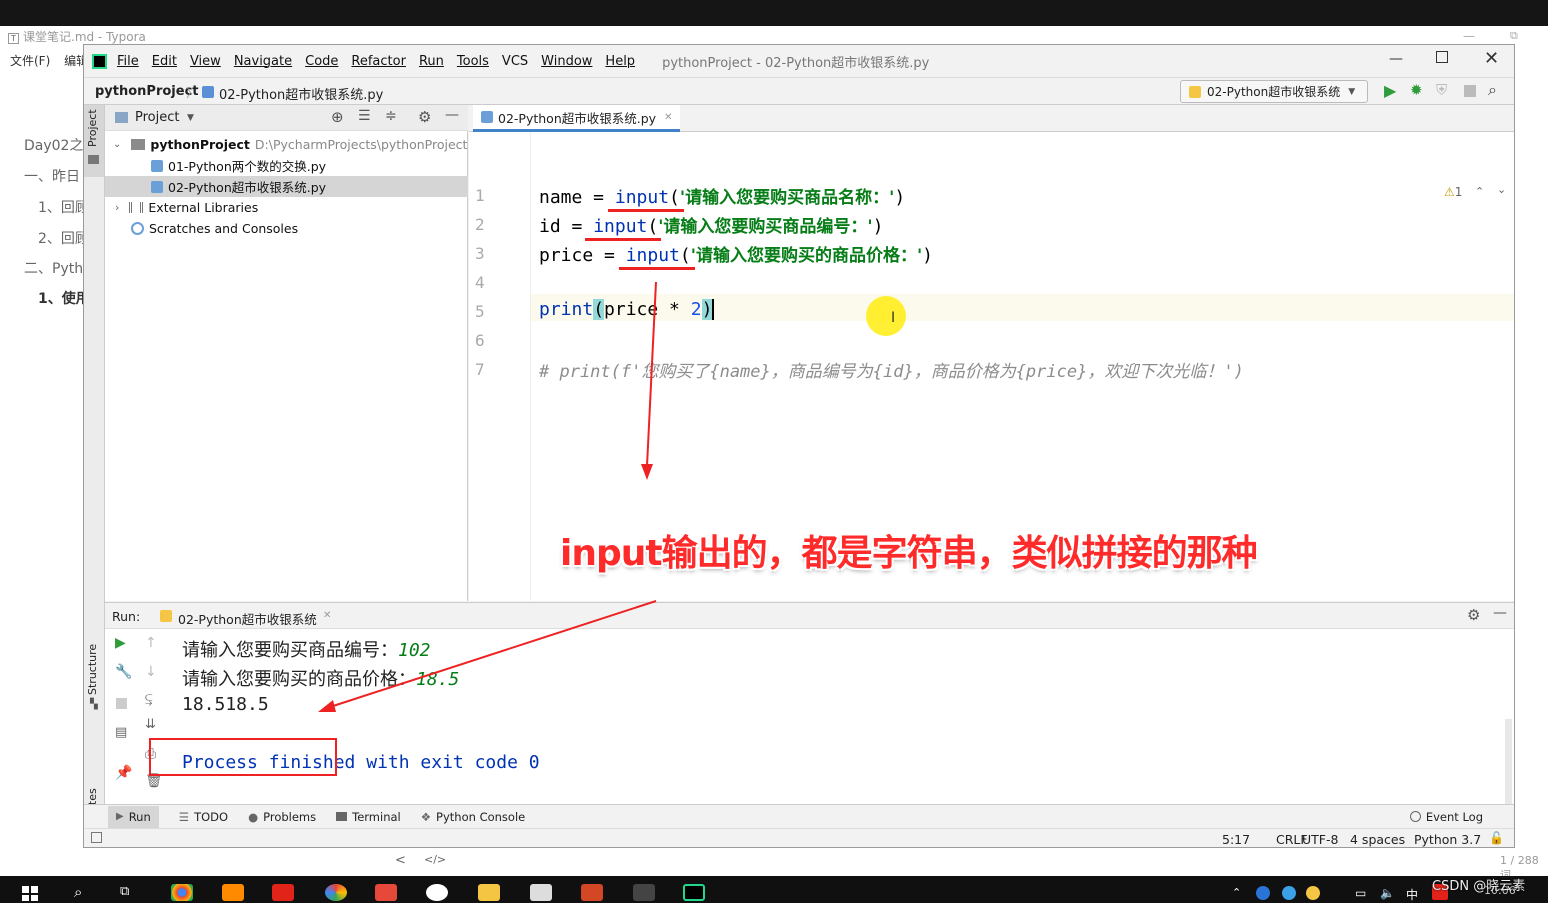 This screenshot has height=903, width=1548. What do you see at coordinates (30, 893) in the screenshot?
I see `windows-start-icon` at bounding box center [30, 893].